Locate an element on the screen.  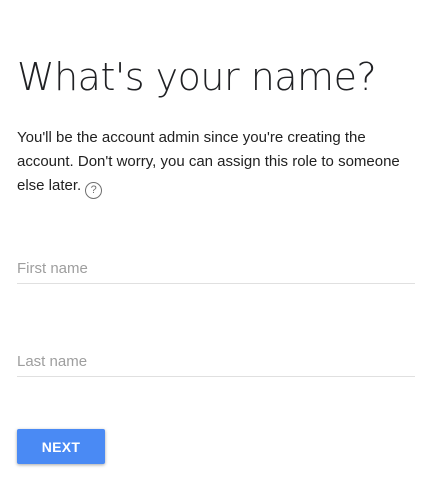
last-name-input is located at coordinates (216, 361).